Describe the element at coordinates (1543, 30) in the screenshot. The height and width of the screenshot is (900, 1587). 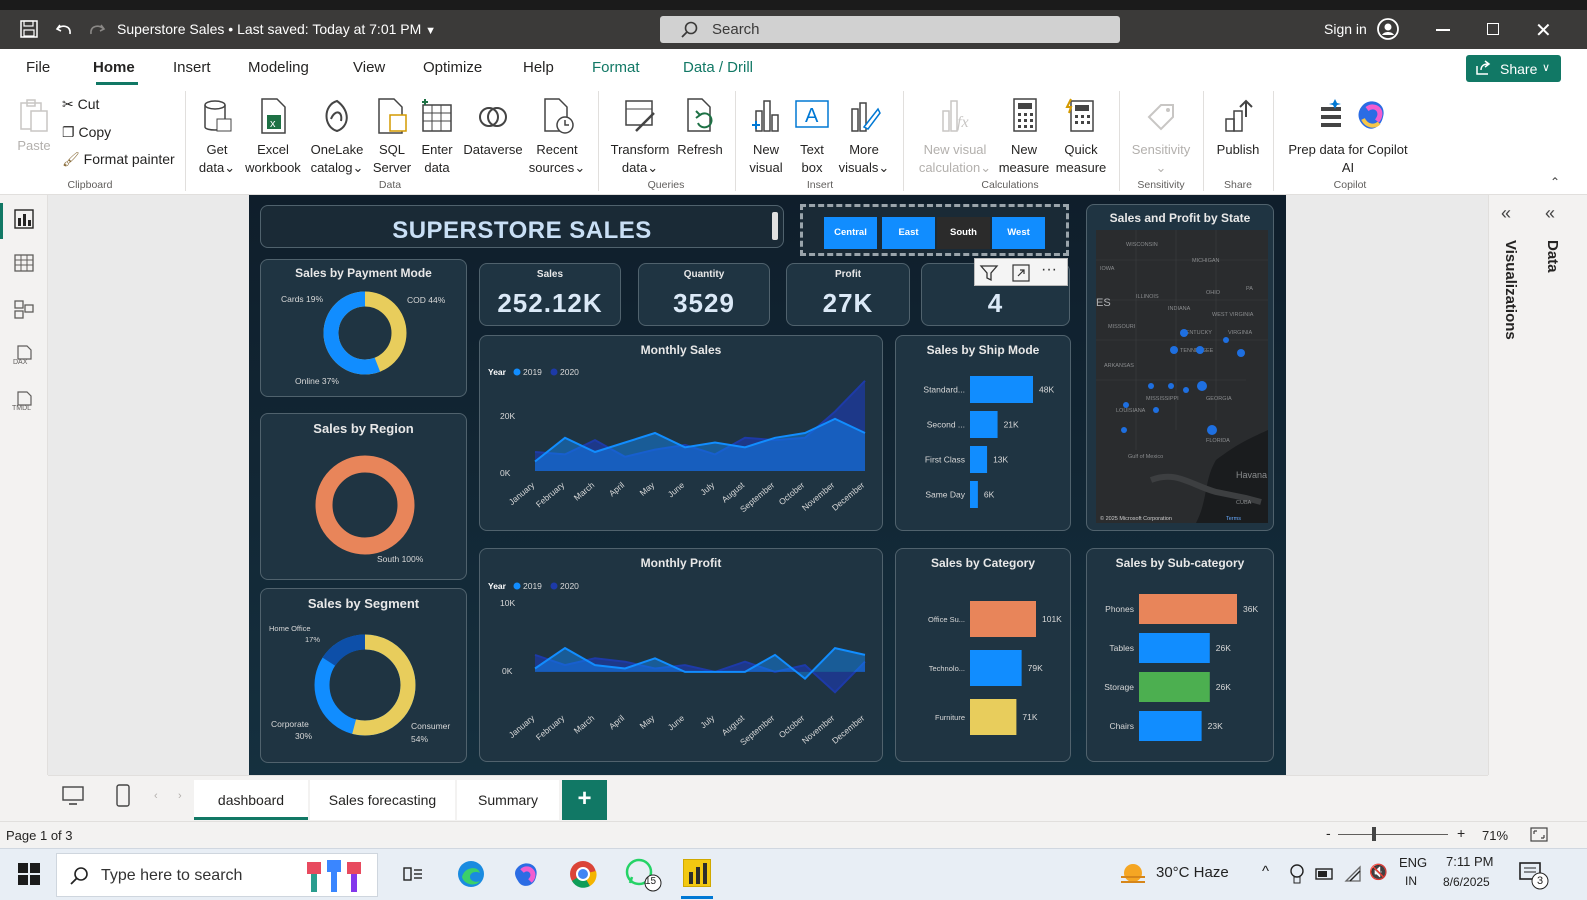
I see `close-button: ✕` at that location.